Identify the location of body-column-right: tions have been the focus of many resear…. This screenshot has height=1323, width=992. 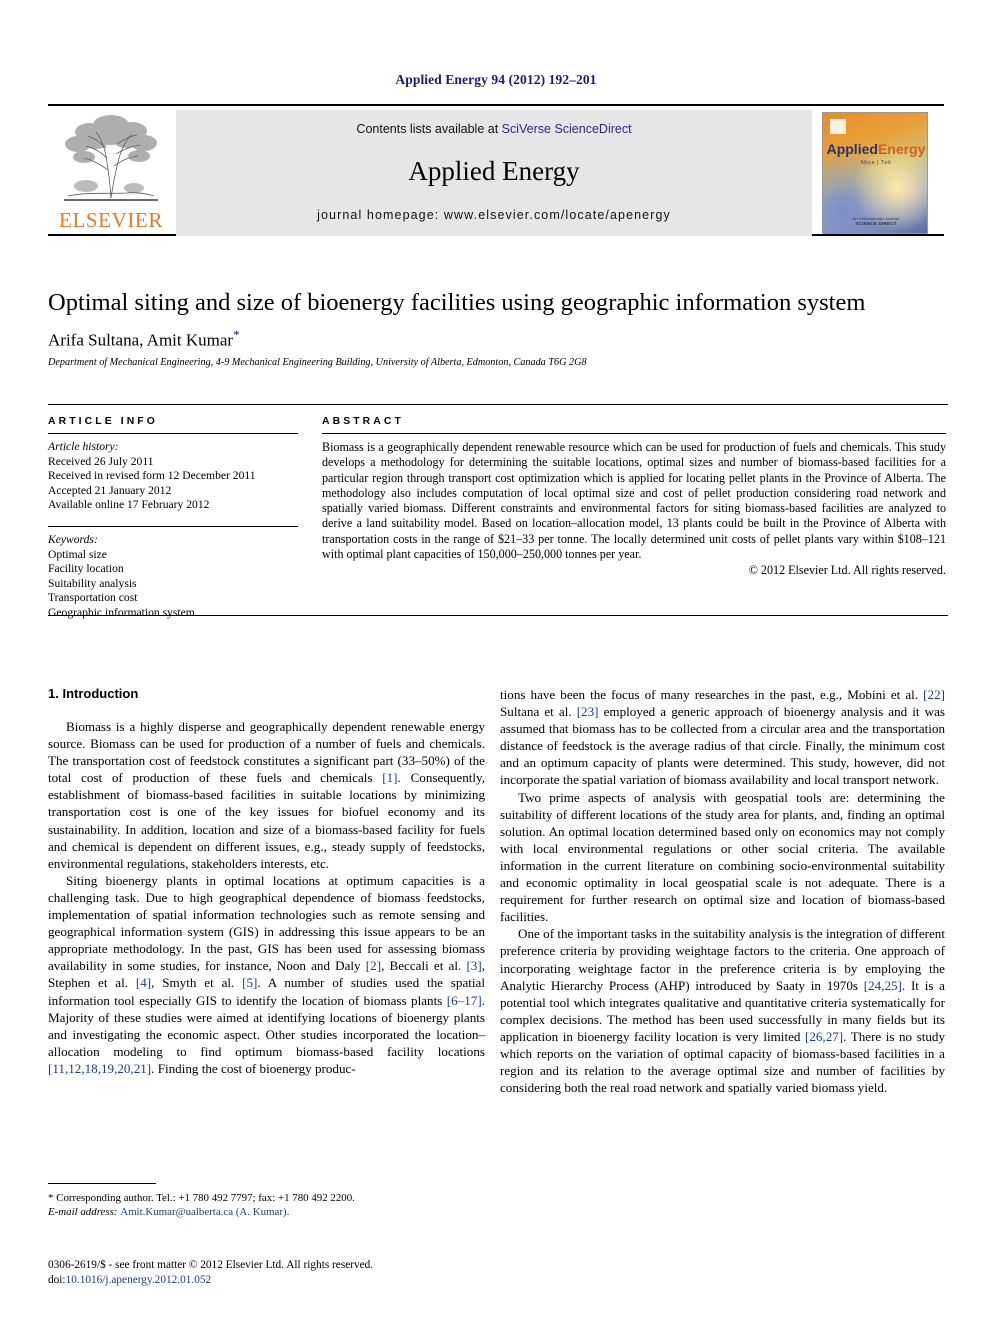
(722, 891).